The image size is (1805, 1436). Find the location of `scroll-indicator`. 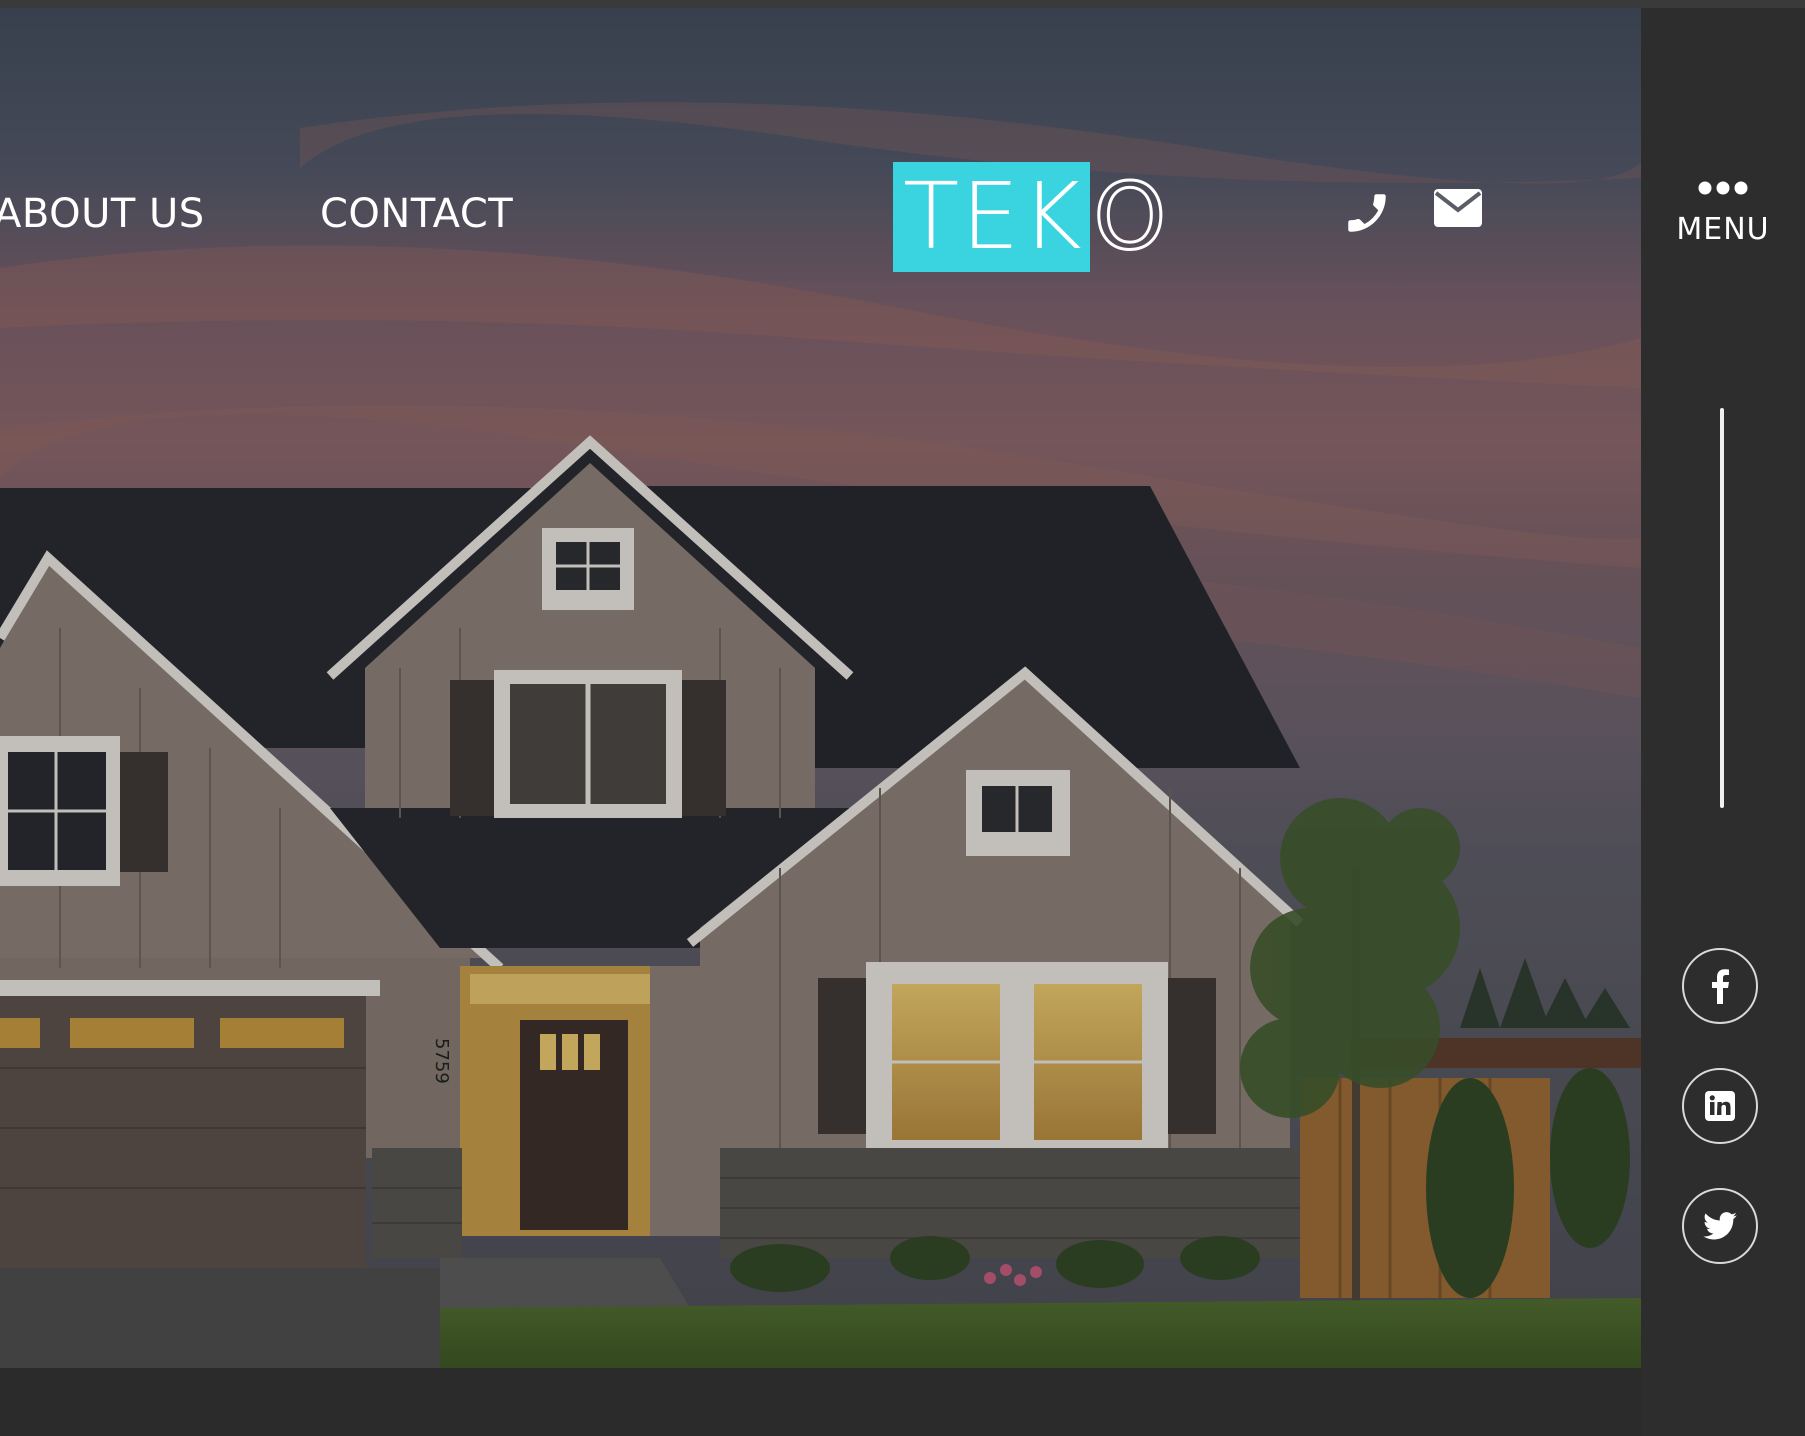

scroll-indicator is located at coordinates (1722, 608).